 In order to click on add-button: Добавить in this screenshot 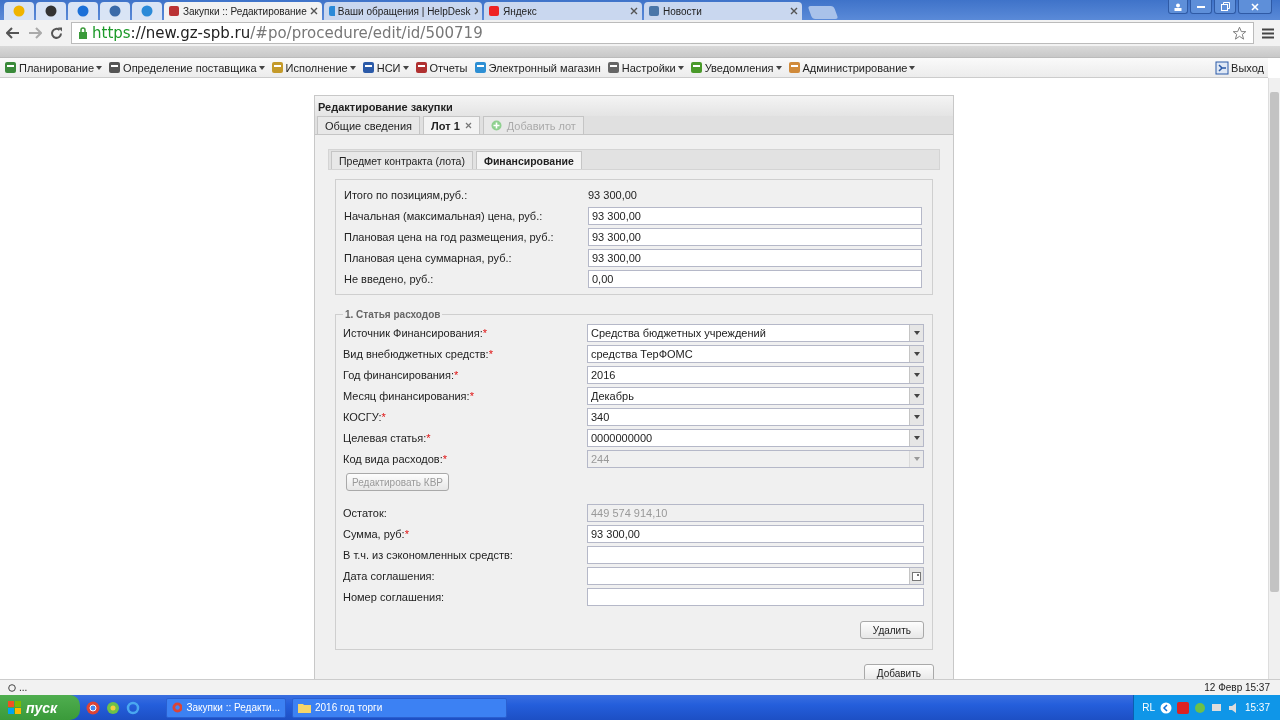, I will do `click(898, 671)`.